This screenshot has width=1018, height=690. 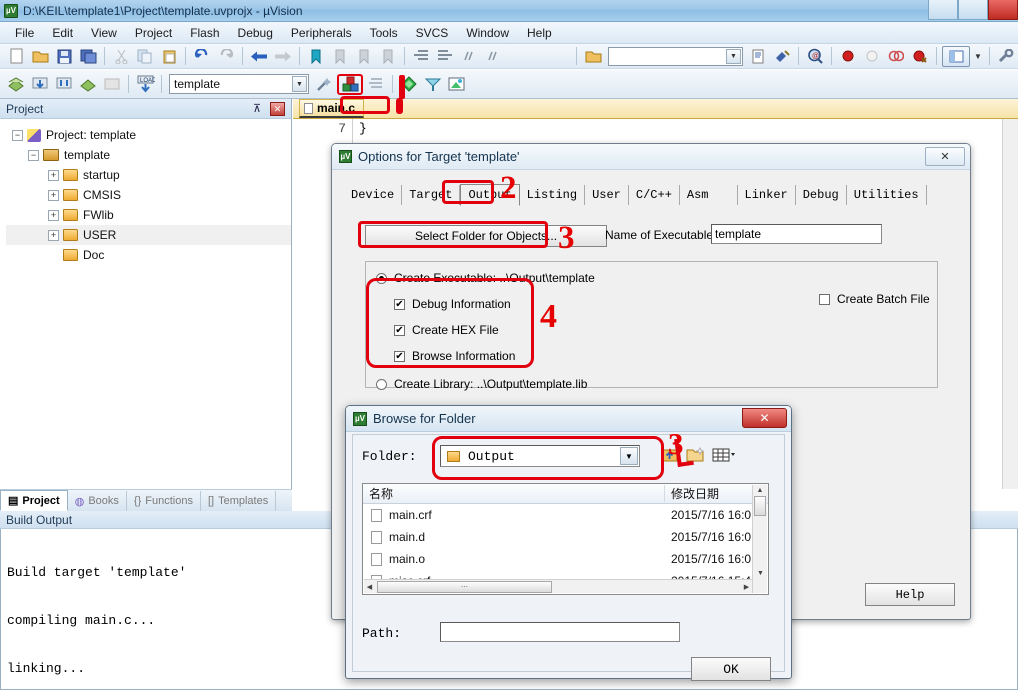 I want to click on scroll-left-arrow-icon: ◀, so click(x=369, y=587).